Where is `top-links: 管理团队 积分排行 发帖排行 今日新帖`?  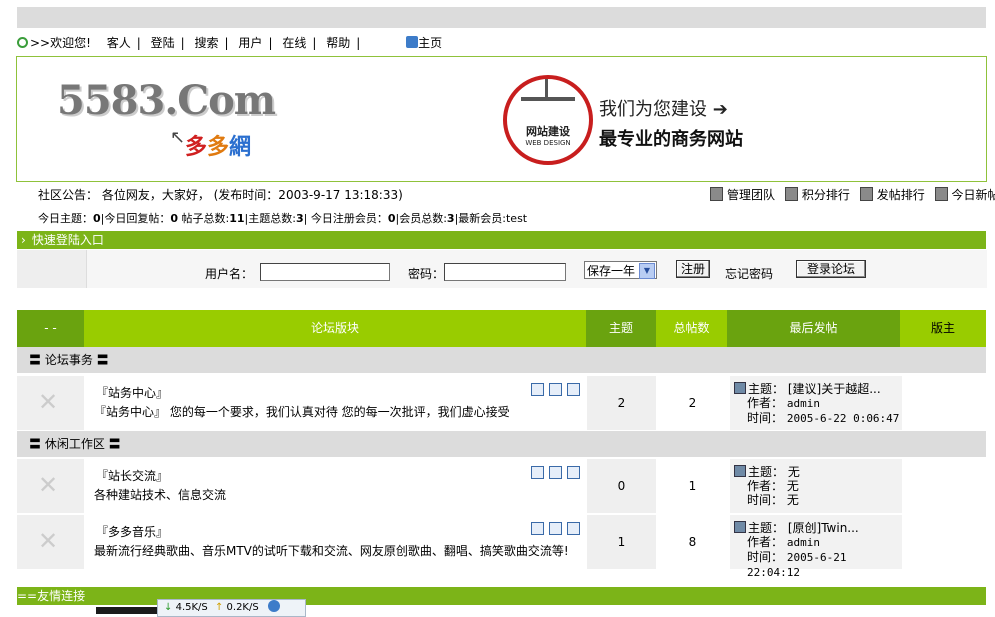 top-links: 管理团队 积分排行 发帖排行 今日新帖 is located at coordinates (849, 194).